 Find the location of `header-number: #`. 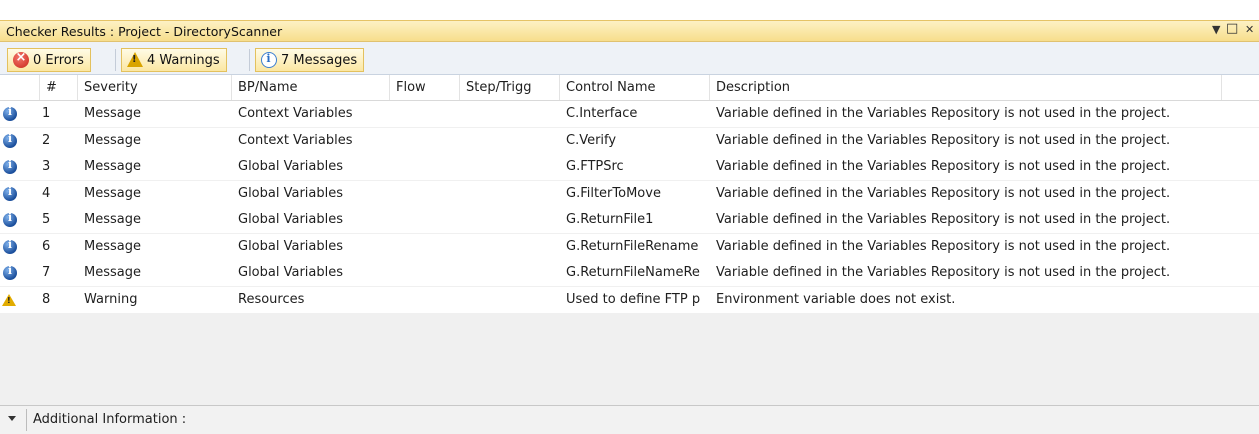

header-number: # is located at coordinates (59, 87).